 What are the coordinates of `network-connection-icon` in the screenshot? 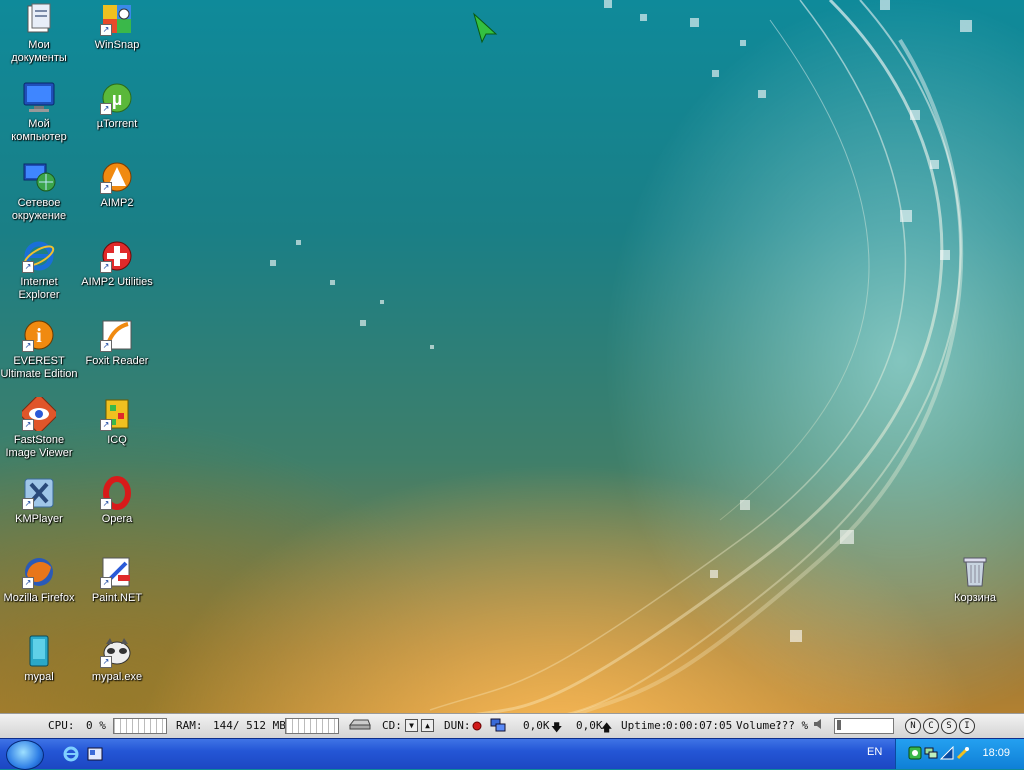 It's located at (498, 726).